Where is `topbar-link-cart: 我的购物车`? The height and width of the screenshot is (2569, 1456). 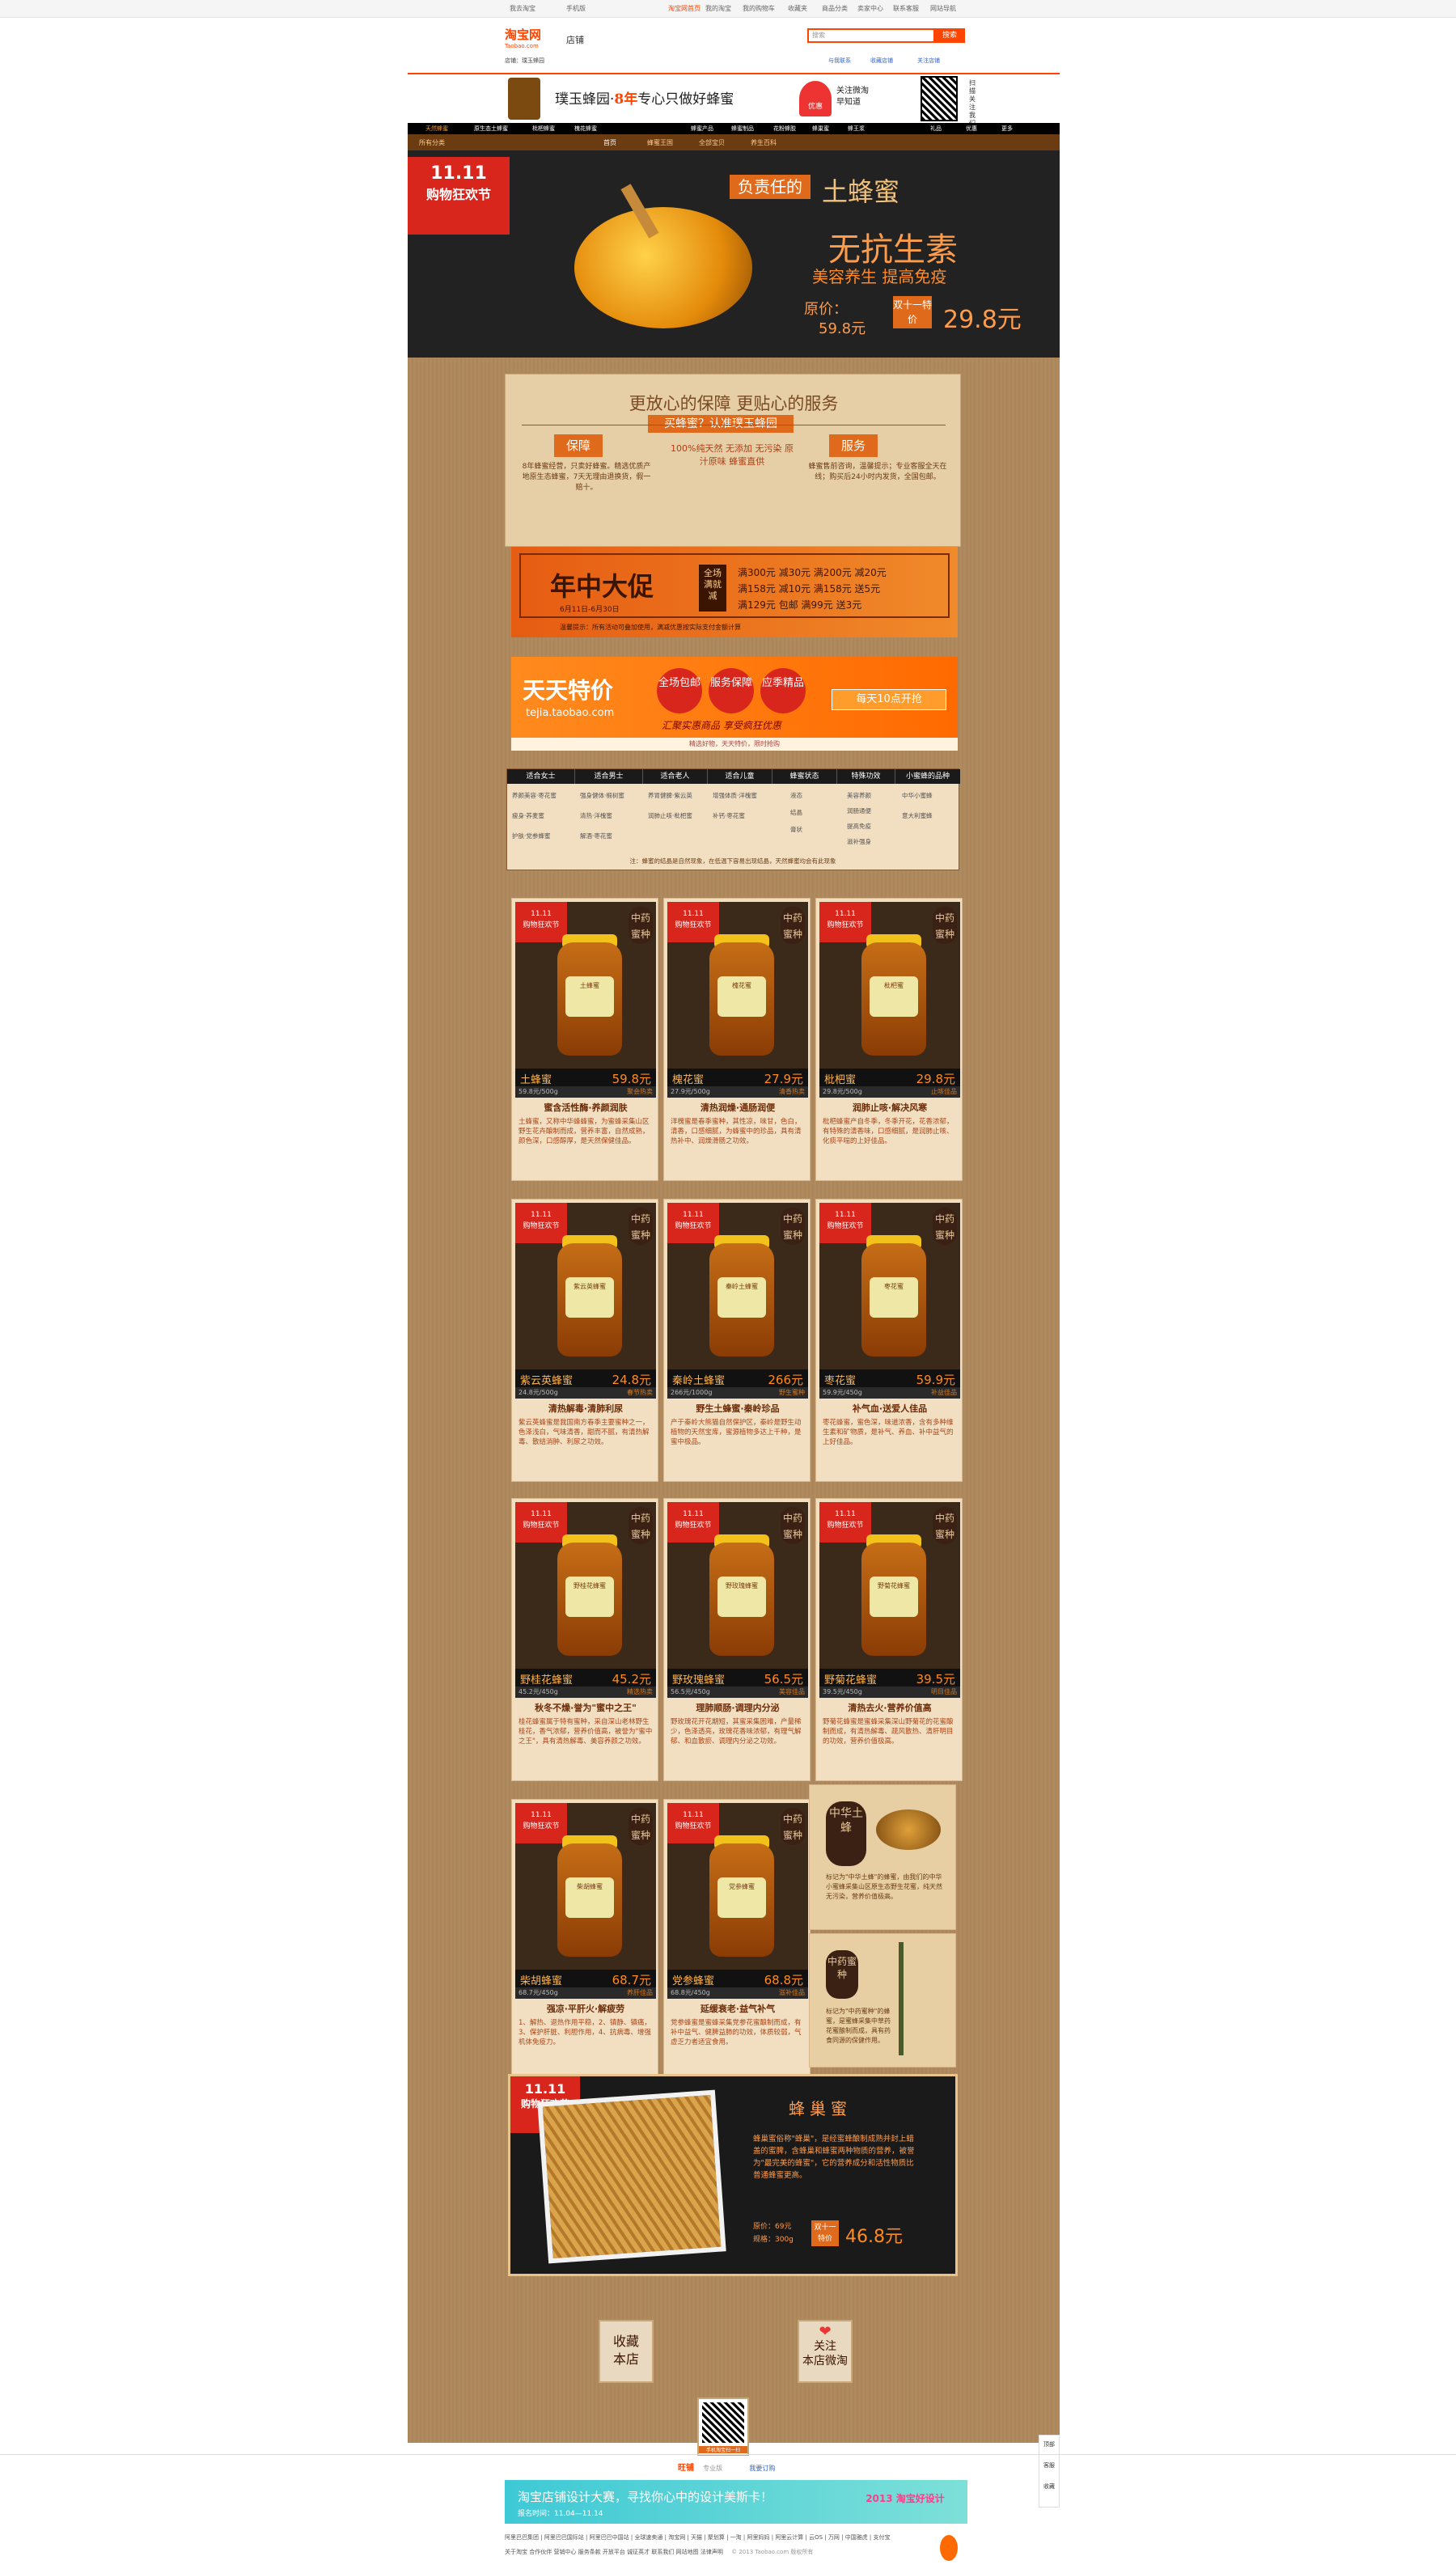
topbar-link-cart: 我的购物车 is located at coordinates (759, 8).